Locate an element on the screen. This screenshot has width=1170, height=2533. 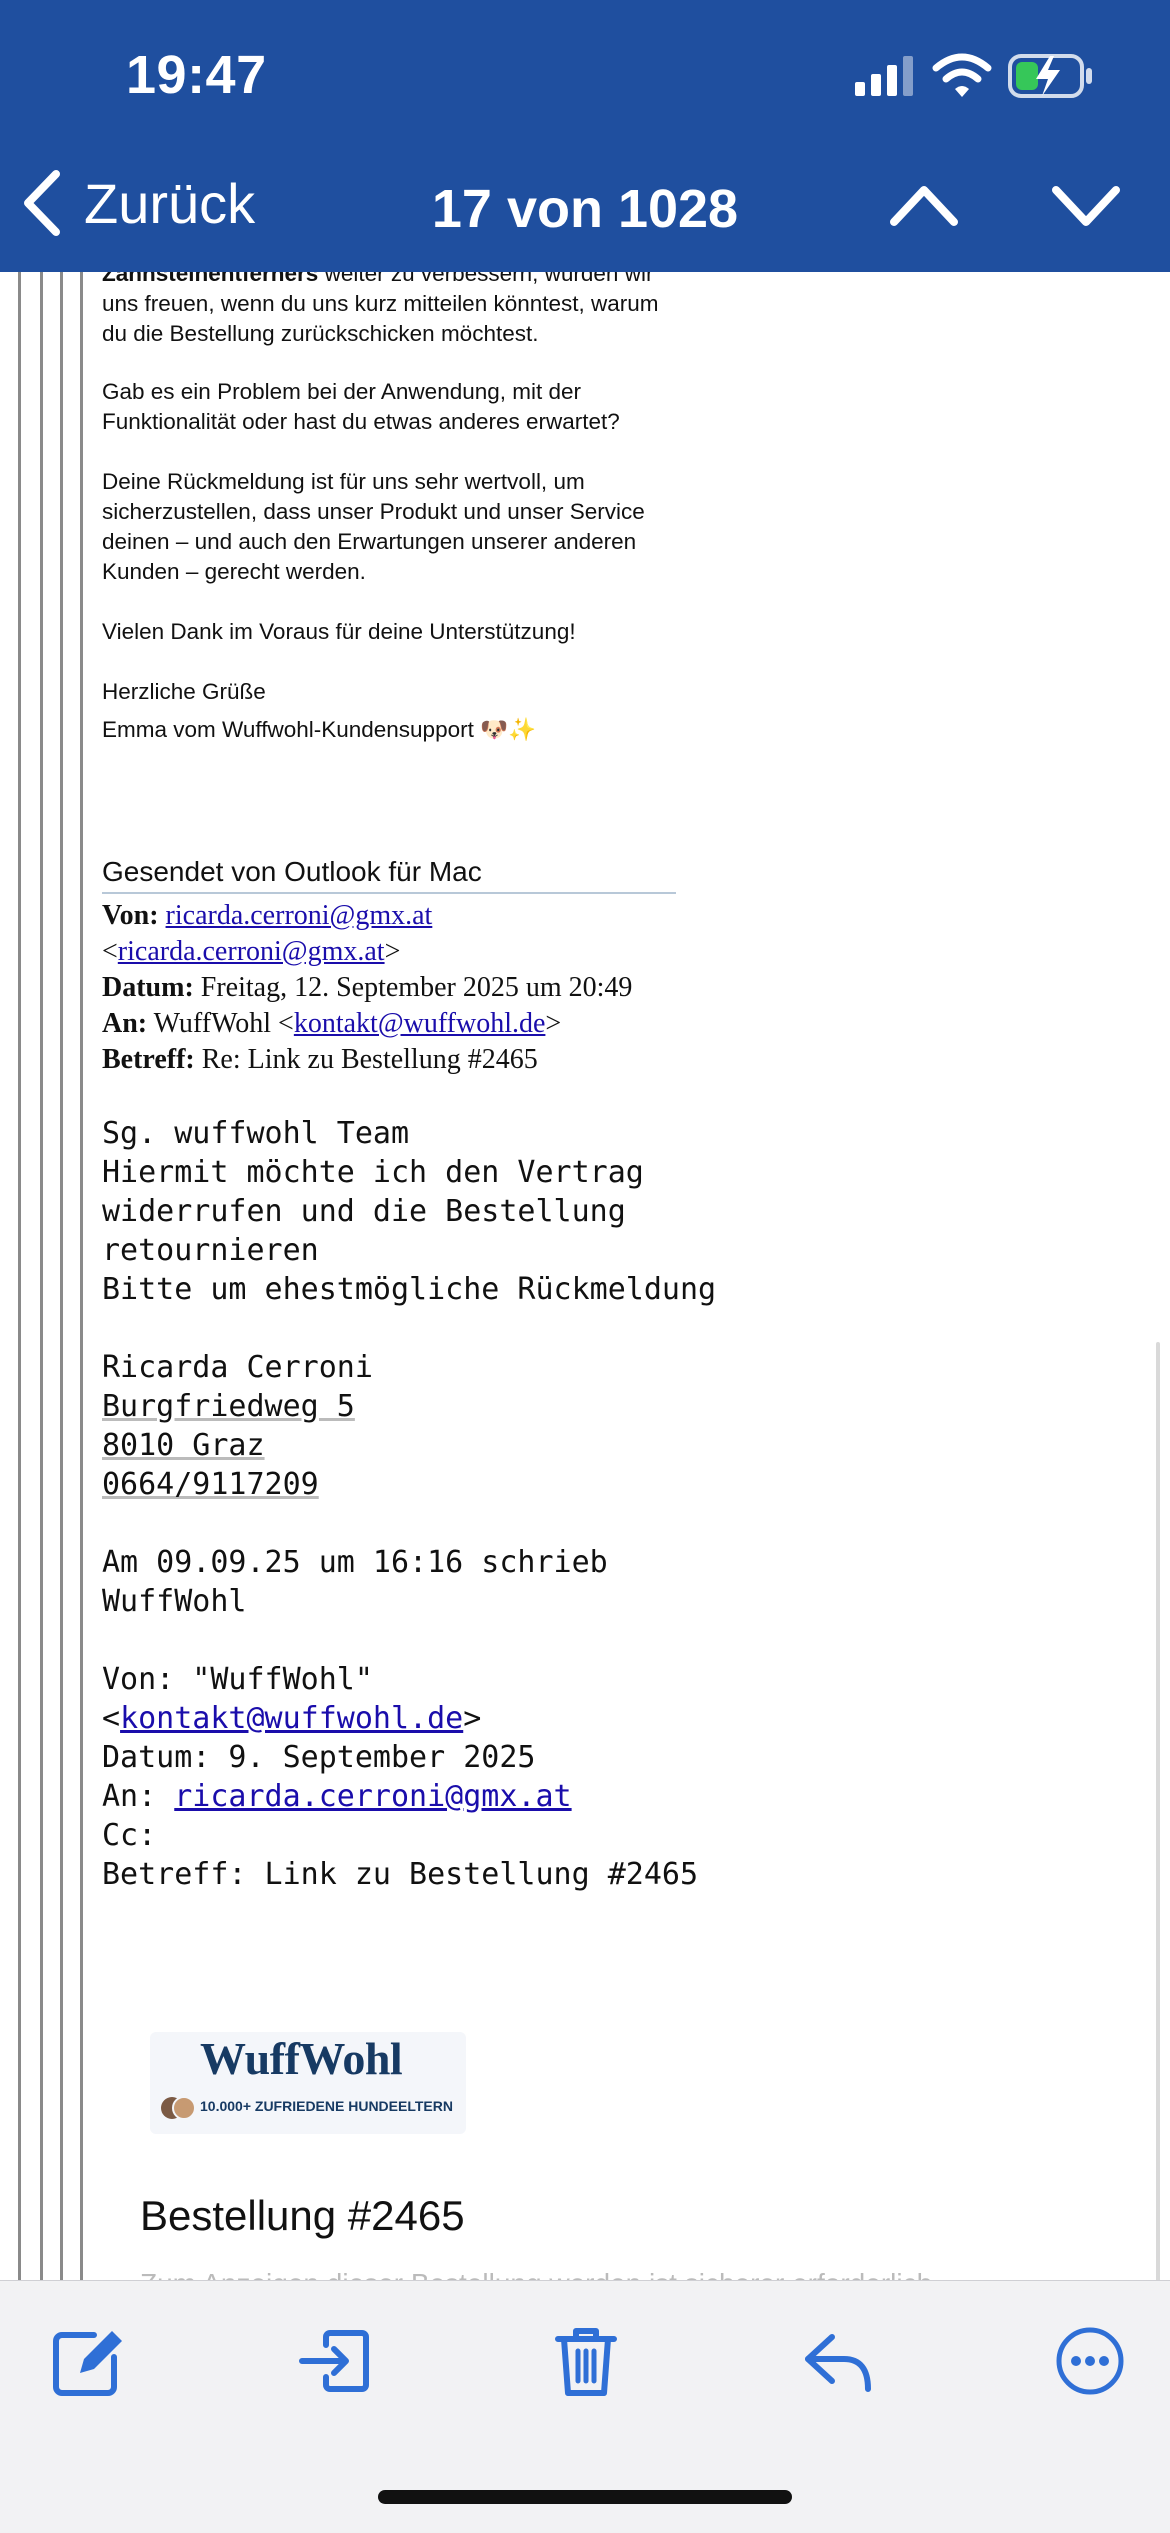
more-icon is located at coordinates (1090, 2361).